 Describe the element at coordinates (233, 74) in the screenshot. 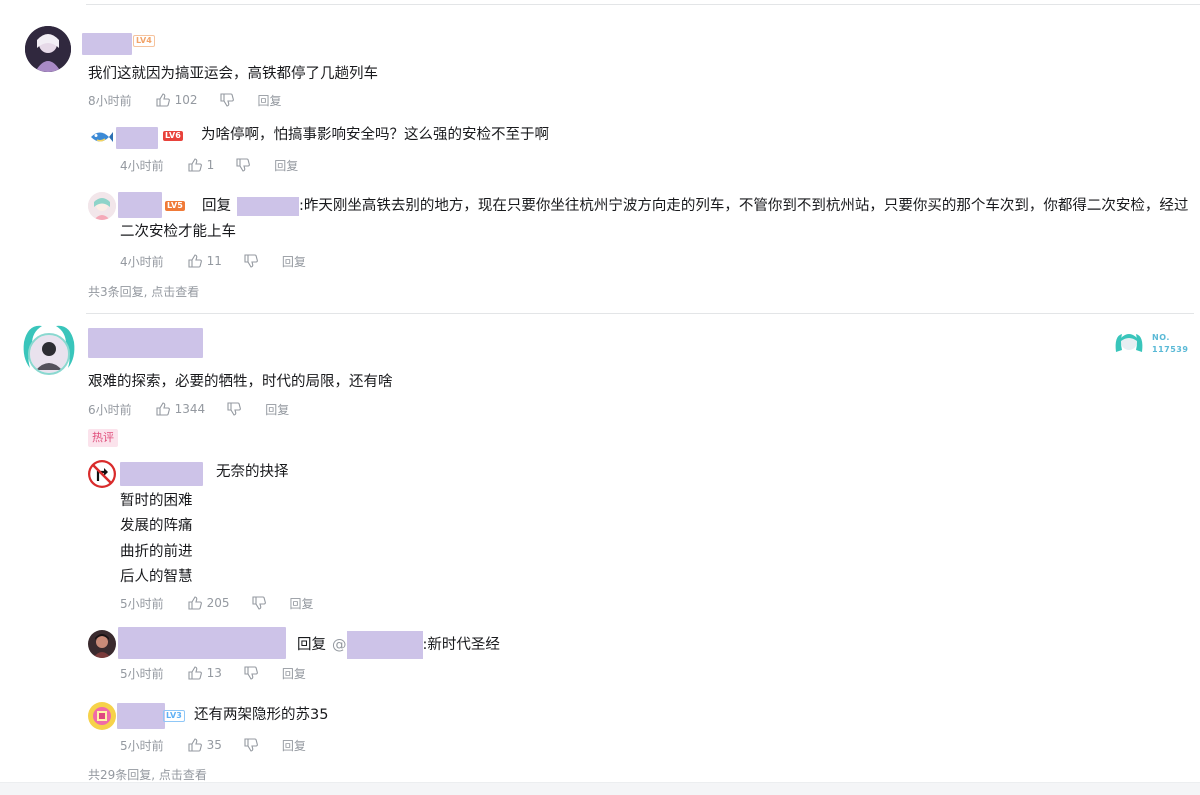

I see `comment-text: 我们这就因为搞亚运会，高铁都停了几趟列车` at that location.